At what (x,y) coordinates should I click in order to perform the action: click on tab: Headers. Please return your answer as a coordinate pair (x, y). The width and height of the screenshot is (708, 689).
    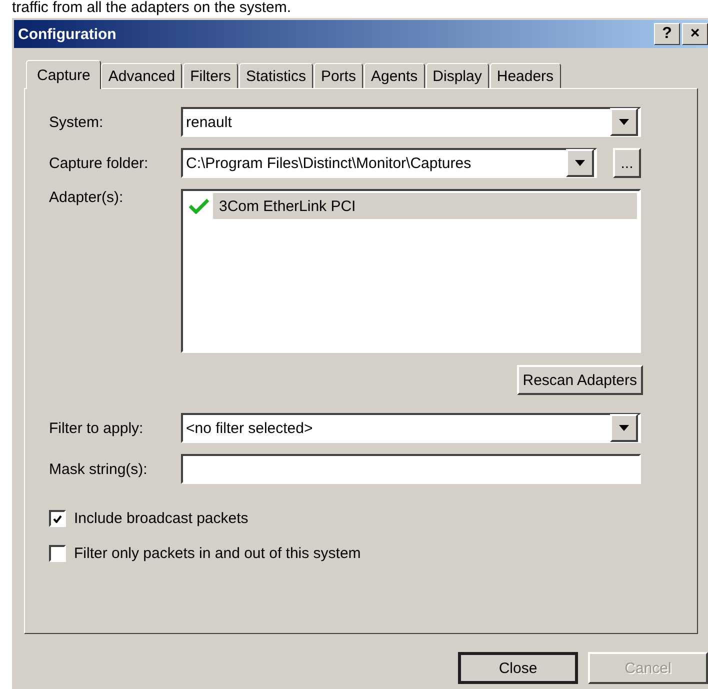
    Looking at the image, I should click on (525, 75).